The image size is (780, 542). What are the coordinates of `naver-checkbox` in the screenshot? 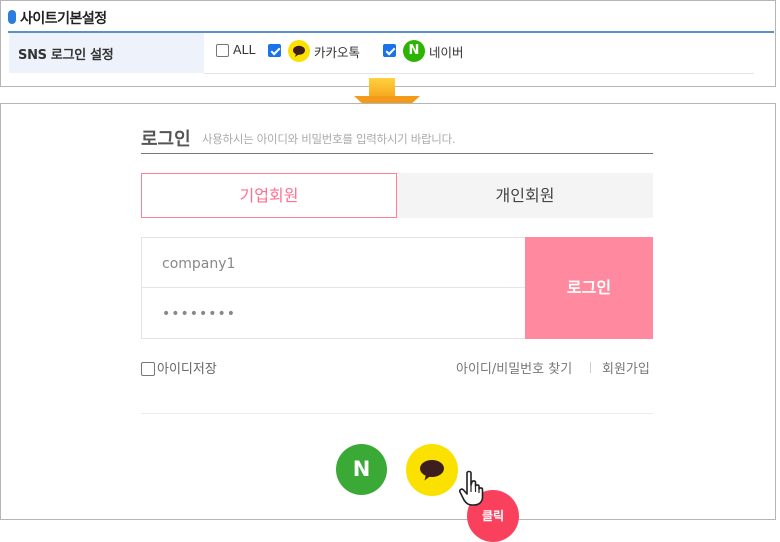 It's located at (389, 50).